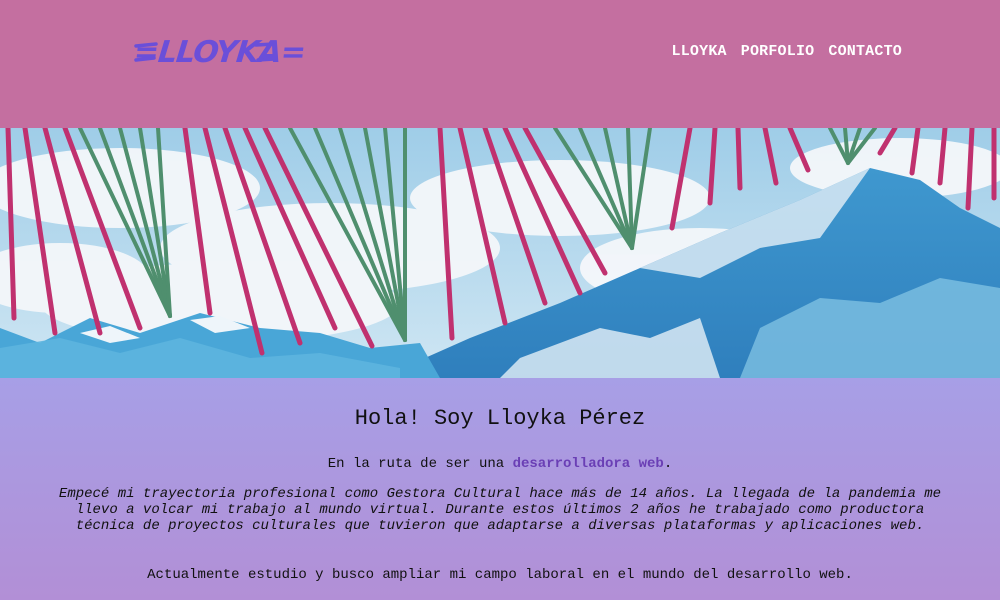  What do you see at coordinates (865, 51) in the screenshot?
I see `nav-link-contacto: CONTACTO` at bounding box center [865, 51].